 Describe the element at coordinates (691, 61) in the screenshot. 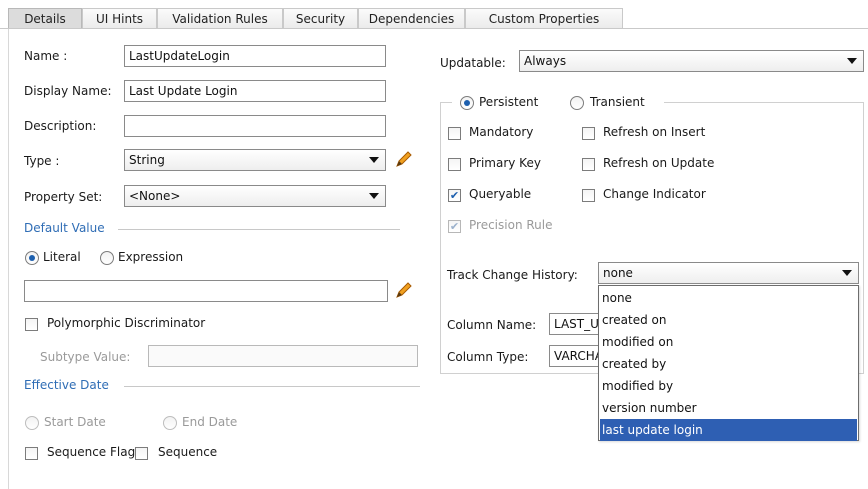

I see `updatable-combo: Always` at that location.